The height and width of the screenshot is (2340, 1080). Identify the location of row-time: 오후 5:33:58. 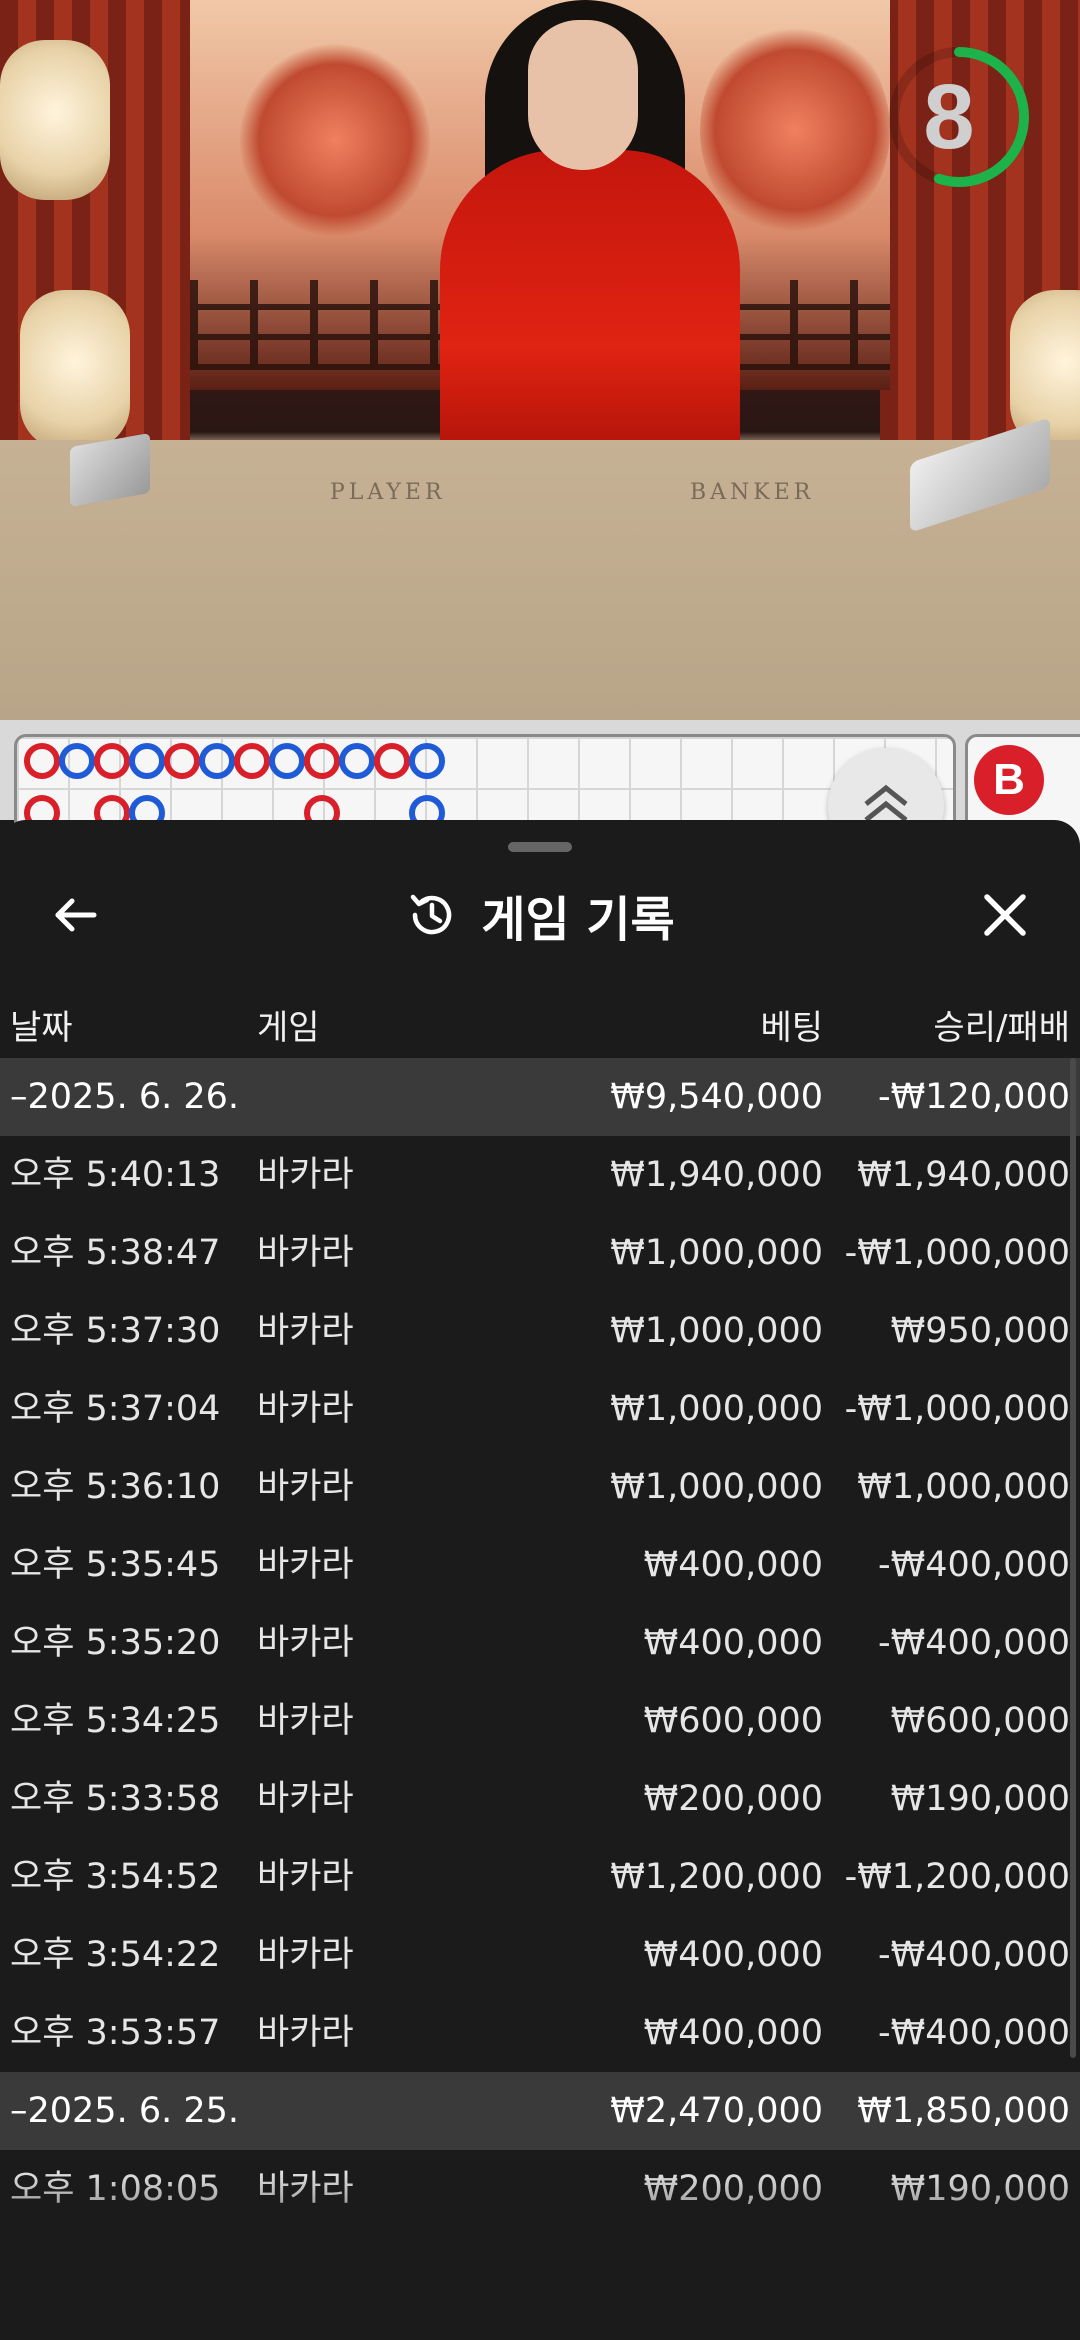
(115, 1799).